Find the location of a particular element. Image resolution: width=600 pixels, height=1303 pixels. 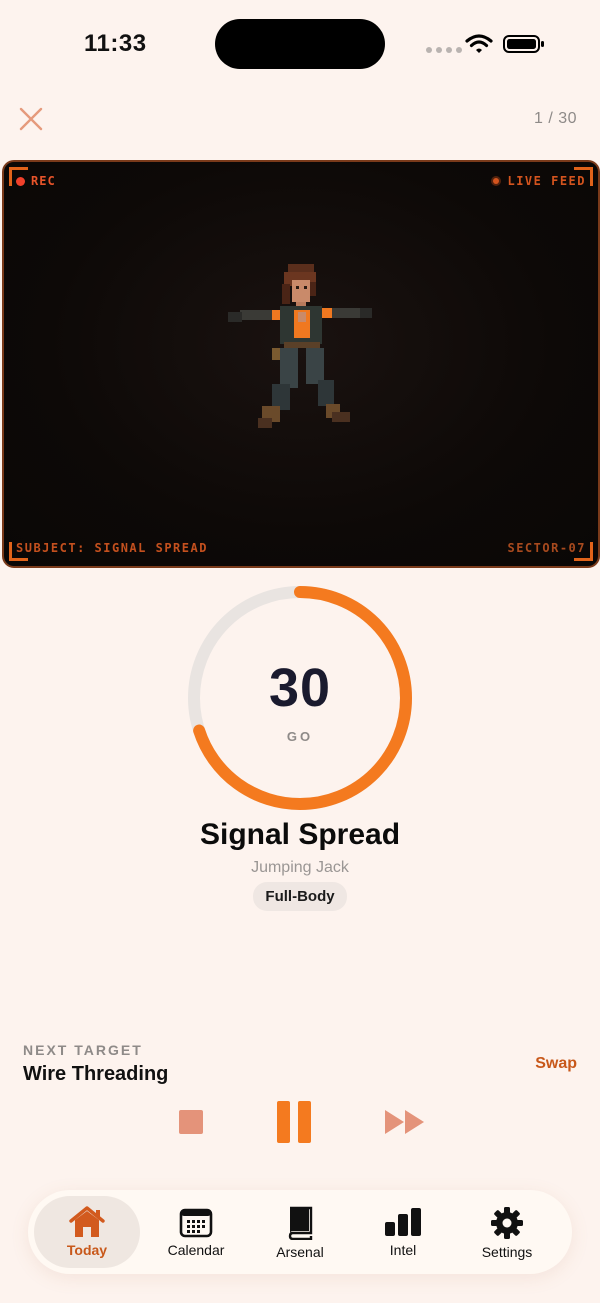

tab-today: Today is located at coordinates (87, 1232).